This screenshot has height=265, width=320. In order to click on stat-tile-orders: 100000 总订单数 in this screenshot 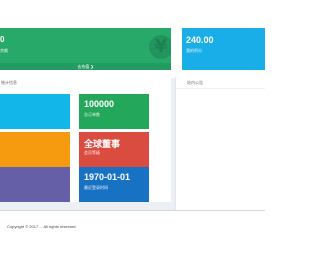, I will do `click(114, 111)`.